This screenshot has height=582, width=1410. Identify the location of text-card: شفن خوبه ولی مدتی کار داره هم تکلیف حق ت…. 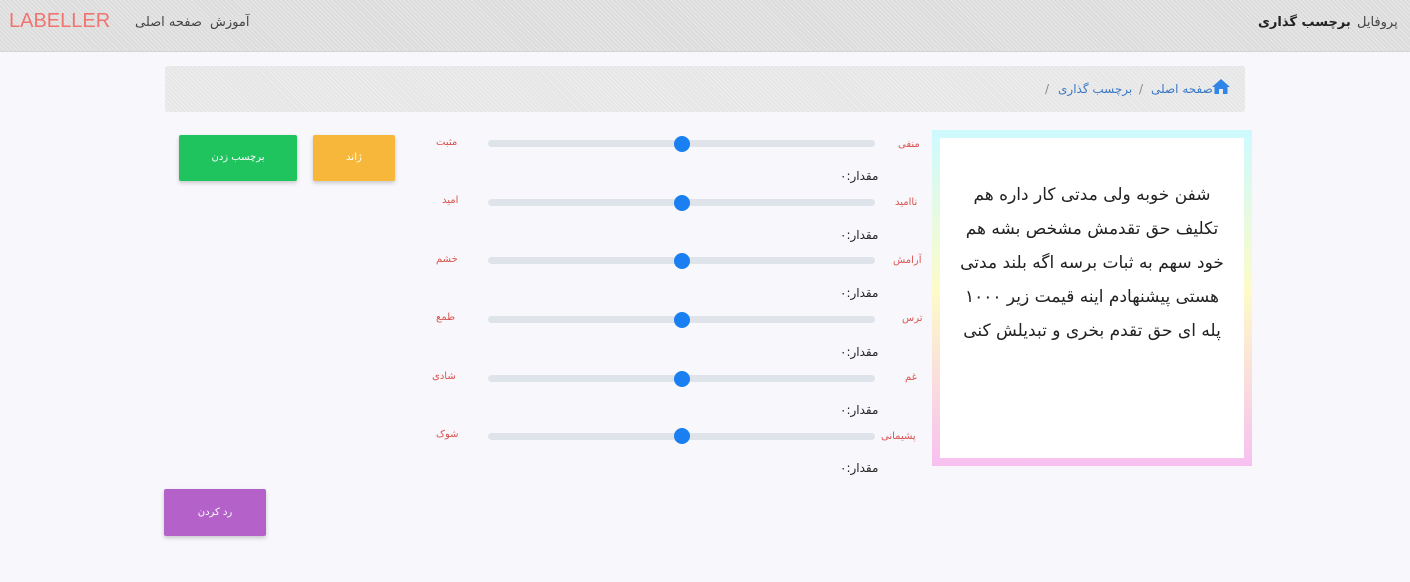
(1092, 298).